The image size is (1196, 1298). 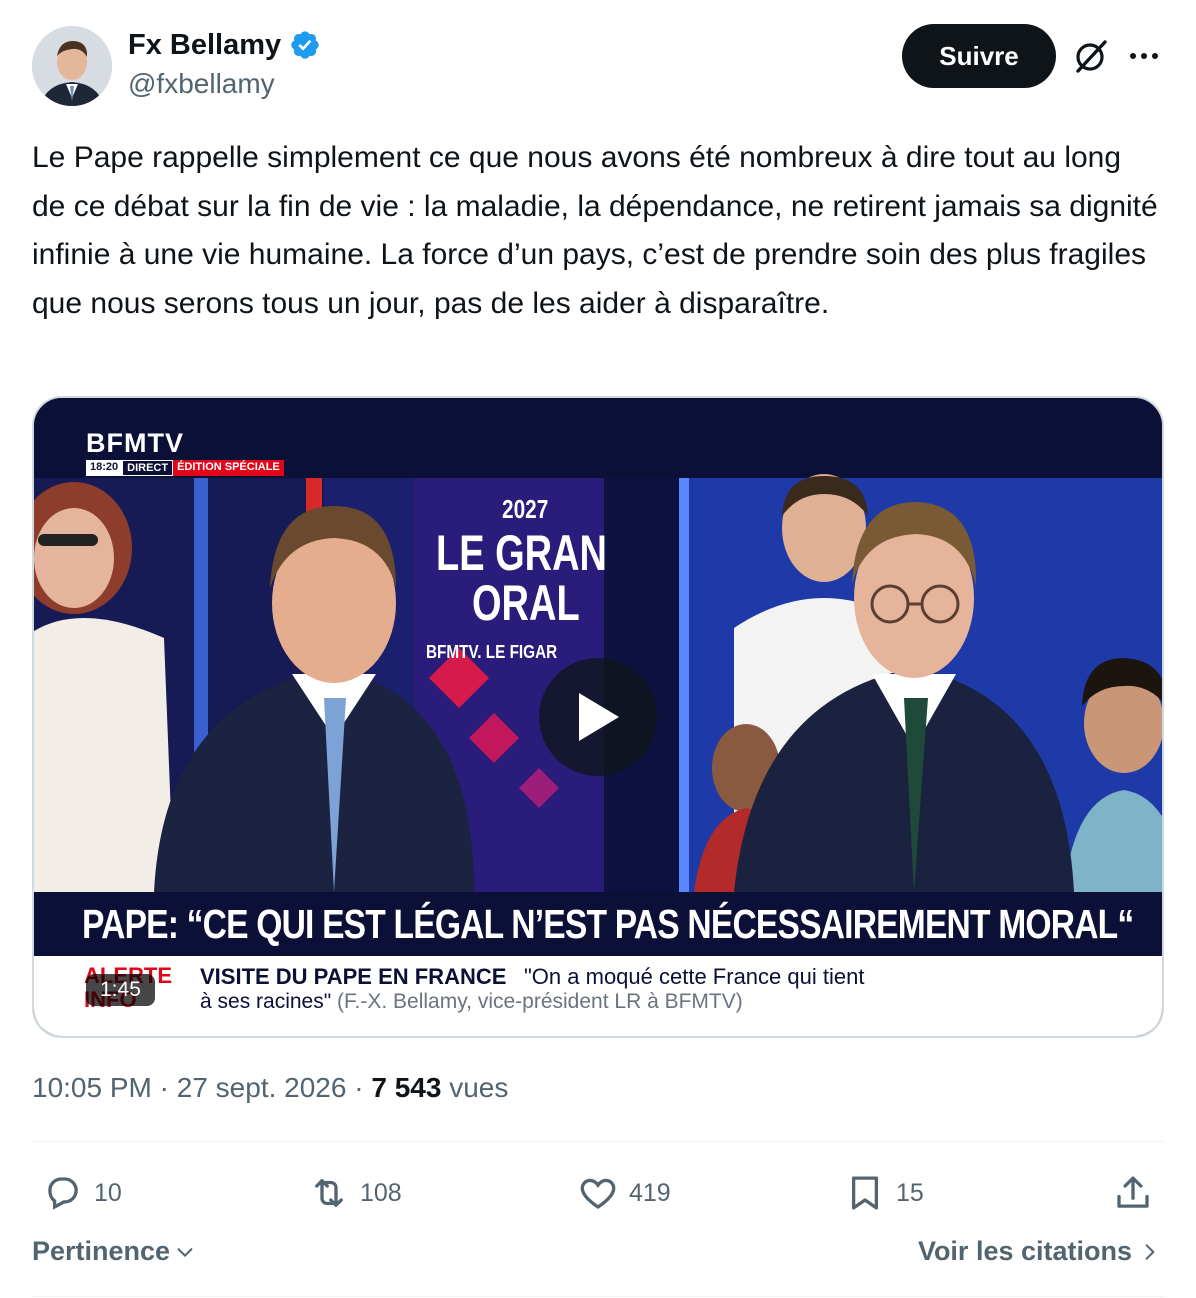 I want to click on follow-button: Suivre, so click(x=979, y=56).